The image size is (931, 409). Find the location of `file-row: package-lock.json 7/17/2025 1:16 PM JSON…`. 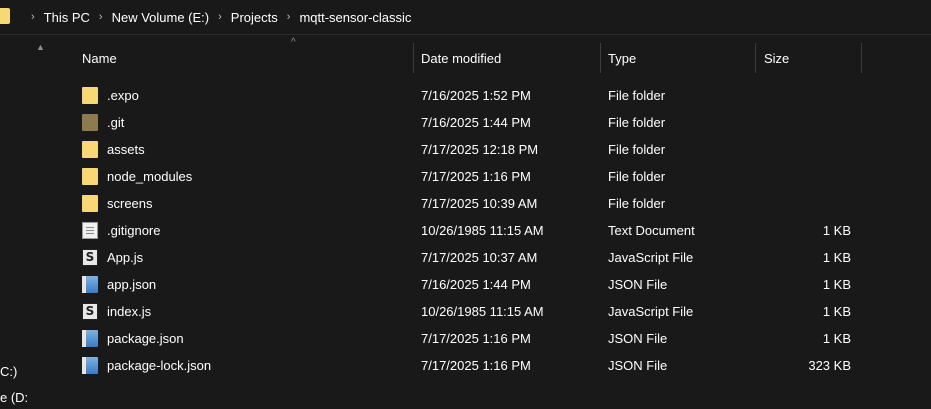

file-row: package-lock.json 7/17/2025 1:16 PM JSON… is located at coordinates (493, 365).